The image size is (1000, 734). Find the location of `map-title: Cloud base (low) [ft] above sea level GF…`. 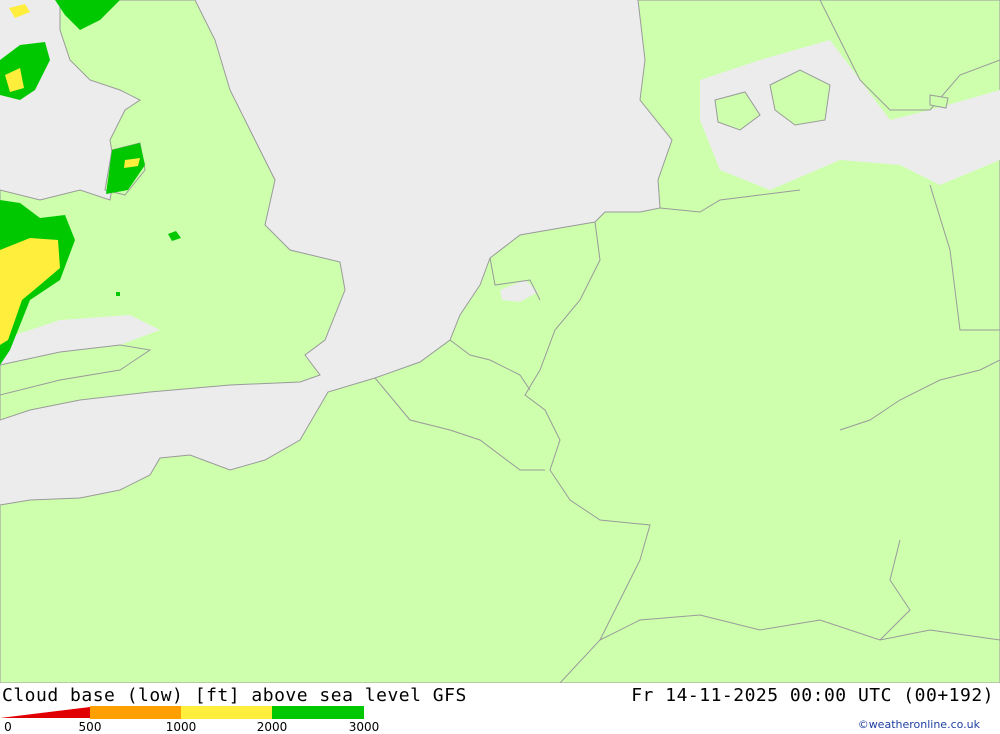

map-title: Cloud base (low) [ft] above sea level GF… is located at coordinates (234, 695).